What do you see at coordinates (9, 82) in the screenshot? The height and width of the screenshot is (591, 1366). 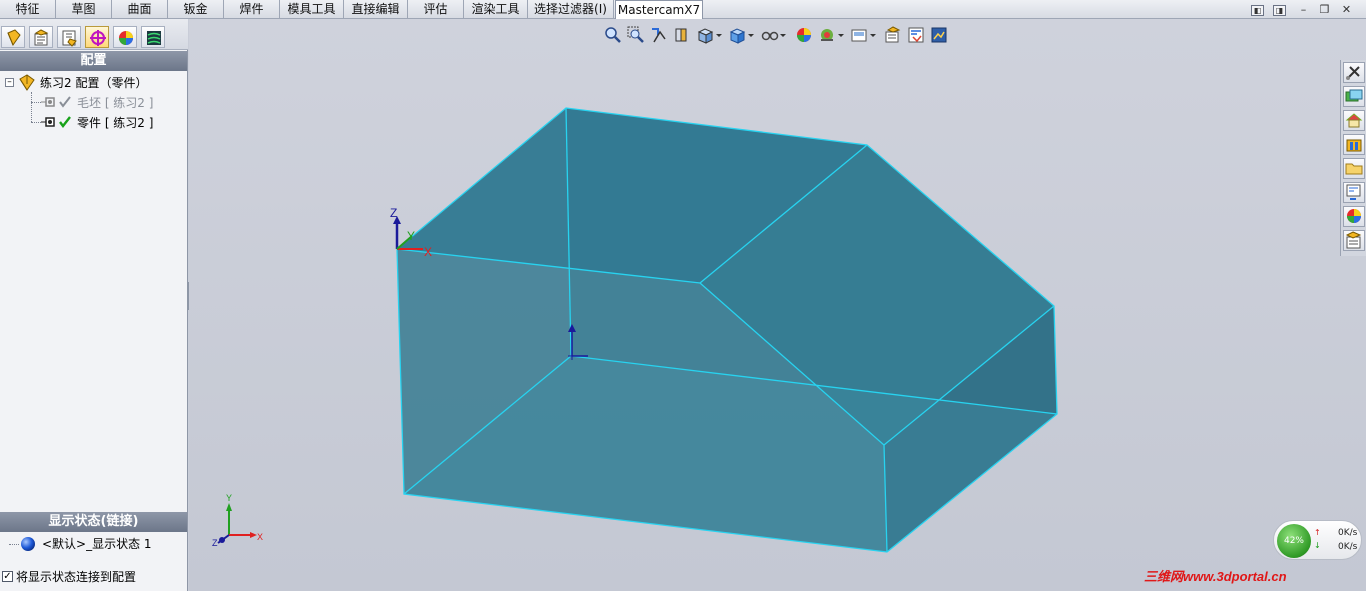 I see `collapse-icon: –` at bounding box center [9, 82].